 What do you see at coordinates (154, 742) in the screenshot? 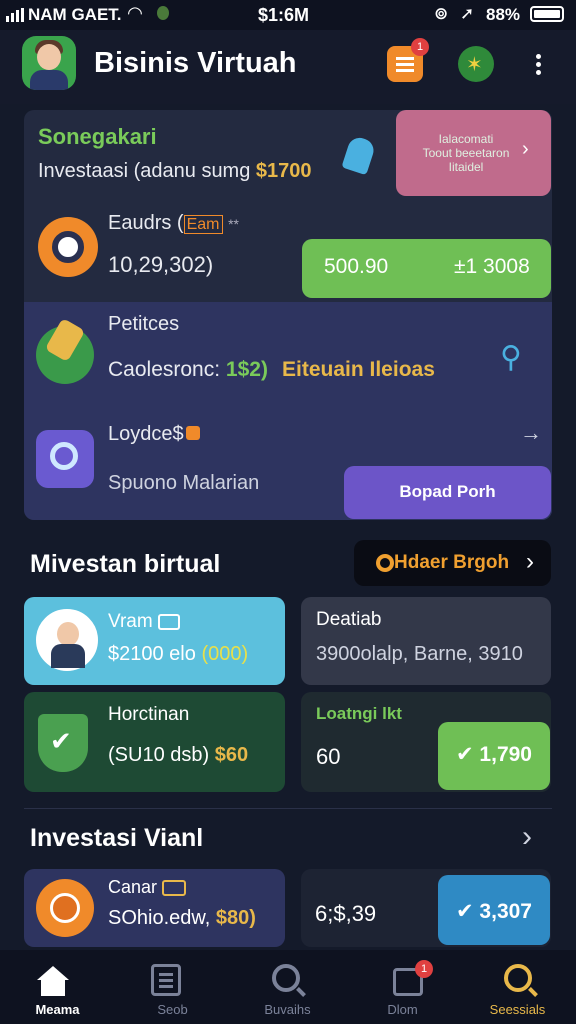
I see `grid-card-3: ✔ Horctinan (SU10 dsb) $60` at bounding box center [154, 742].